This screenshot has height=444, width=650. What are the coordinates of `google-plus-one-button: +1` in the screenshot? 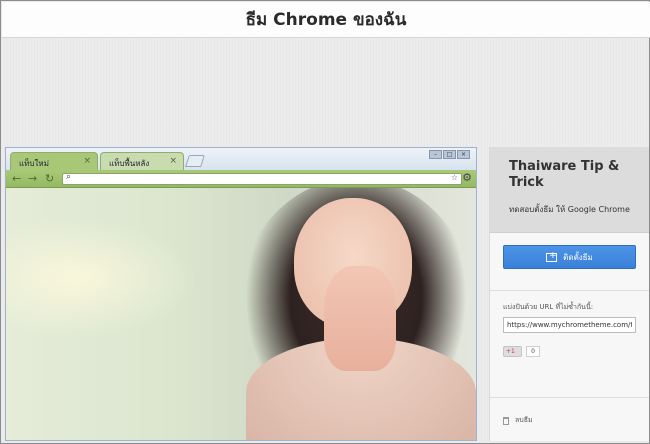 It's located at (512, 351).